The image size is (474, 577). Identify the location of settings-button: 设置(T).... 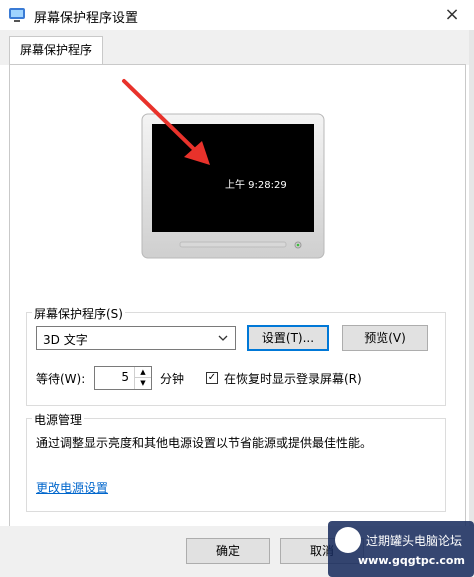
(288, 338).